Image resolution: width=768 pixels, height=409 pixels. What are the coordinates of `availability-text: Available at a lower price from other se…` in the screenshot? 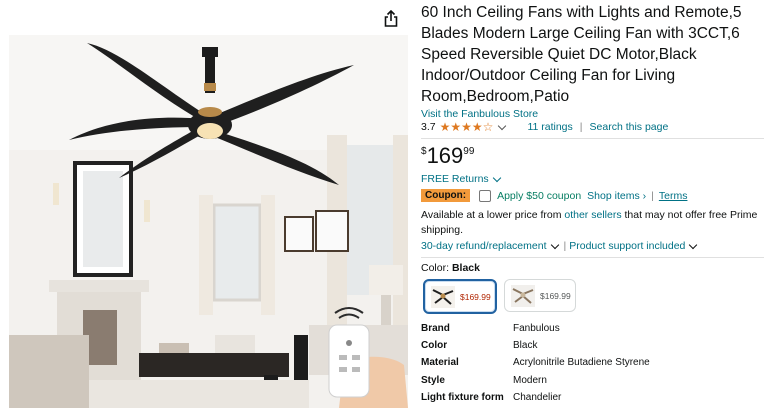 It's located at (591, 223).